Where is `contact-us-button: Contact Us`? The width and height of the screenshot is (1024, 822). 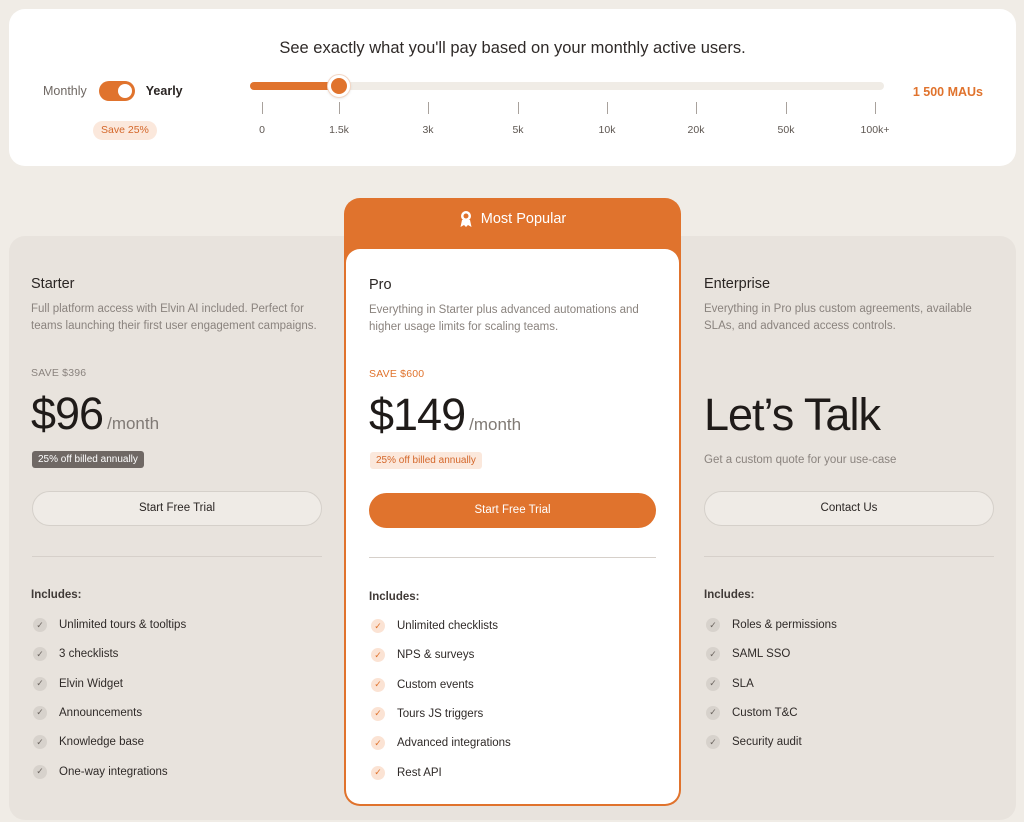
contact-us-button: Contact Us is located at coordinates (849, 508).